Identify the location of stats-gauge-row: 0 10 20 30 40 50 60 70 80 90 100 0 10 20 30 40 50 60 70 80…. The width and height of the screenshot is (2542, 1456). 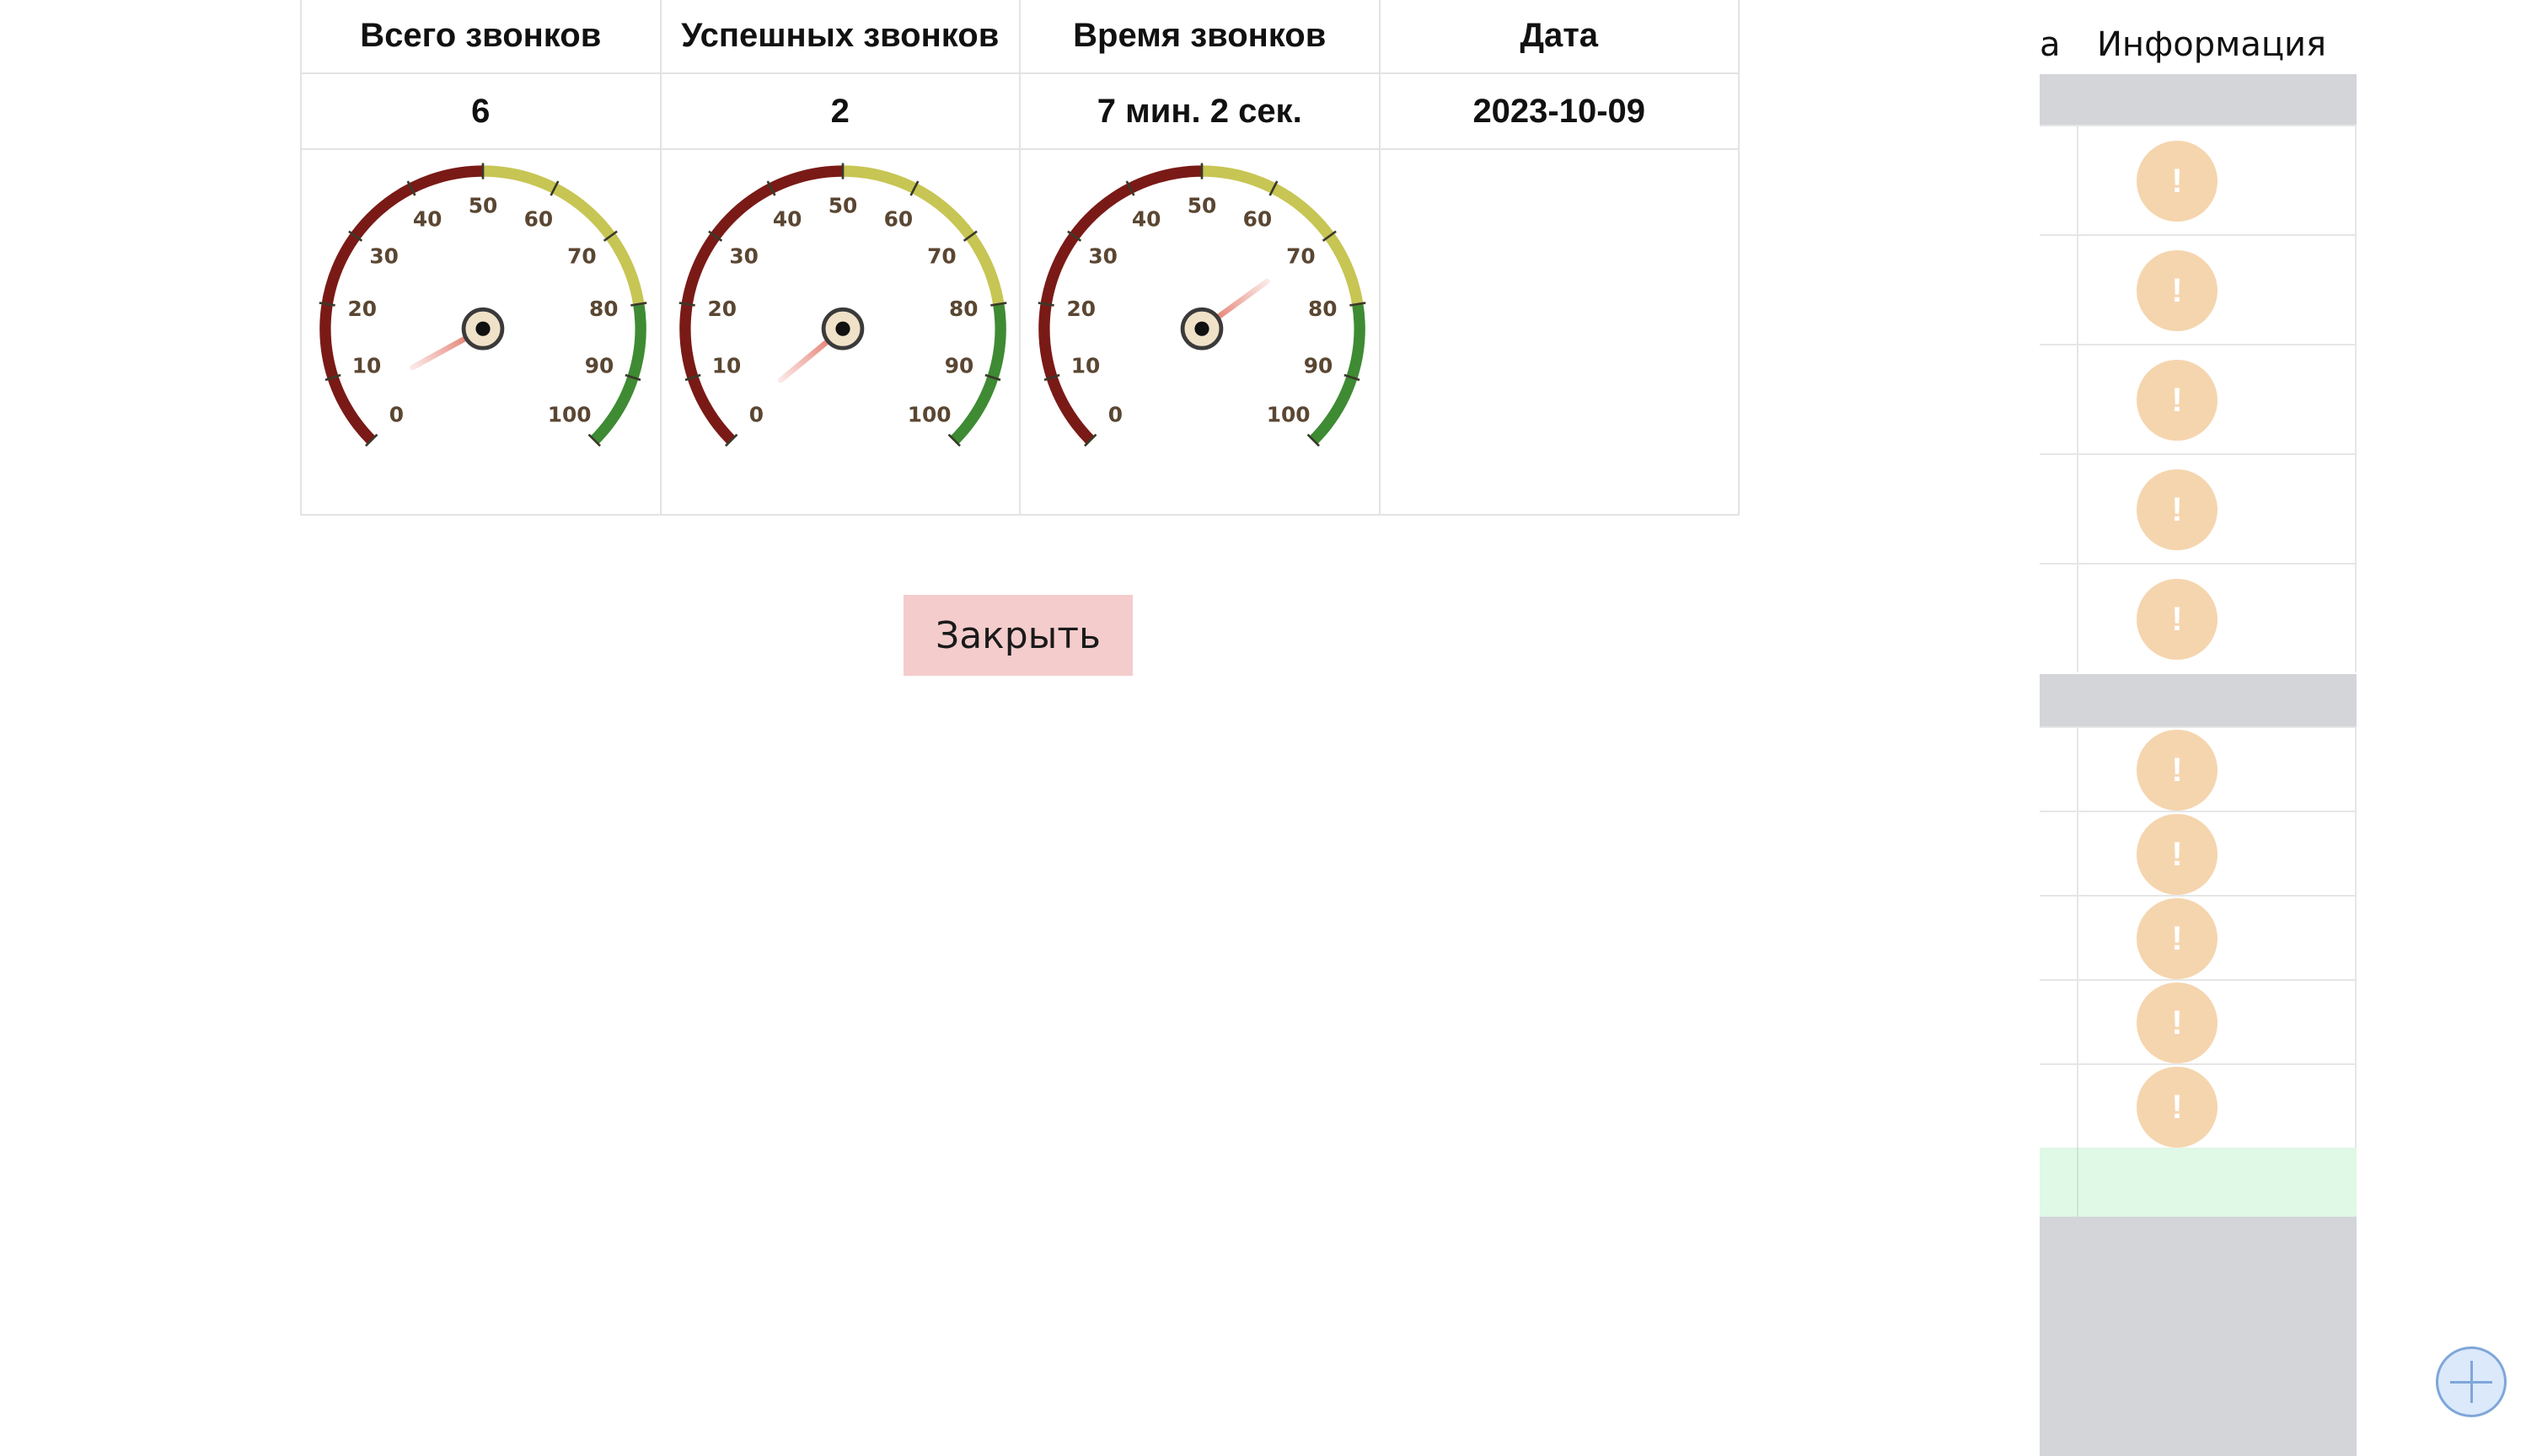
(1020, 332).